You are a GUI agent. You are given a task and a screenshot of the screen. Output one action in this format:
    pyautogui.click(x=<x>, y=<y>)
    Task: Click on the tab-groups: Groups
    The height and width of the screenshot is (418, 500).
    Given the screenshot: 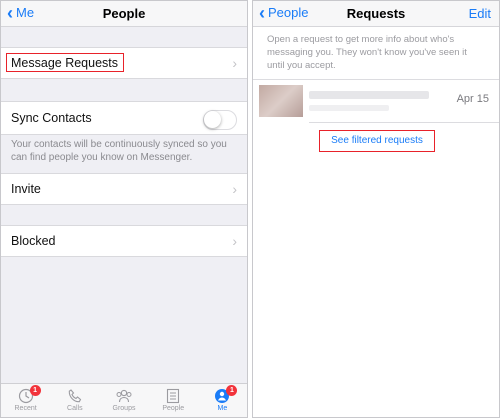 What is the action you would take?
    pyautogui.click(x=123, y=400)
    